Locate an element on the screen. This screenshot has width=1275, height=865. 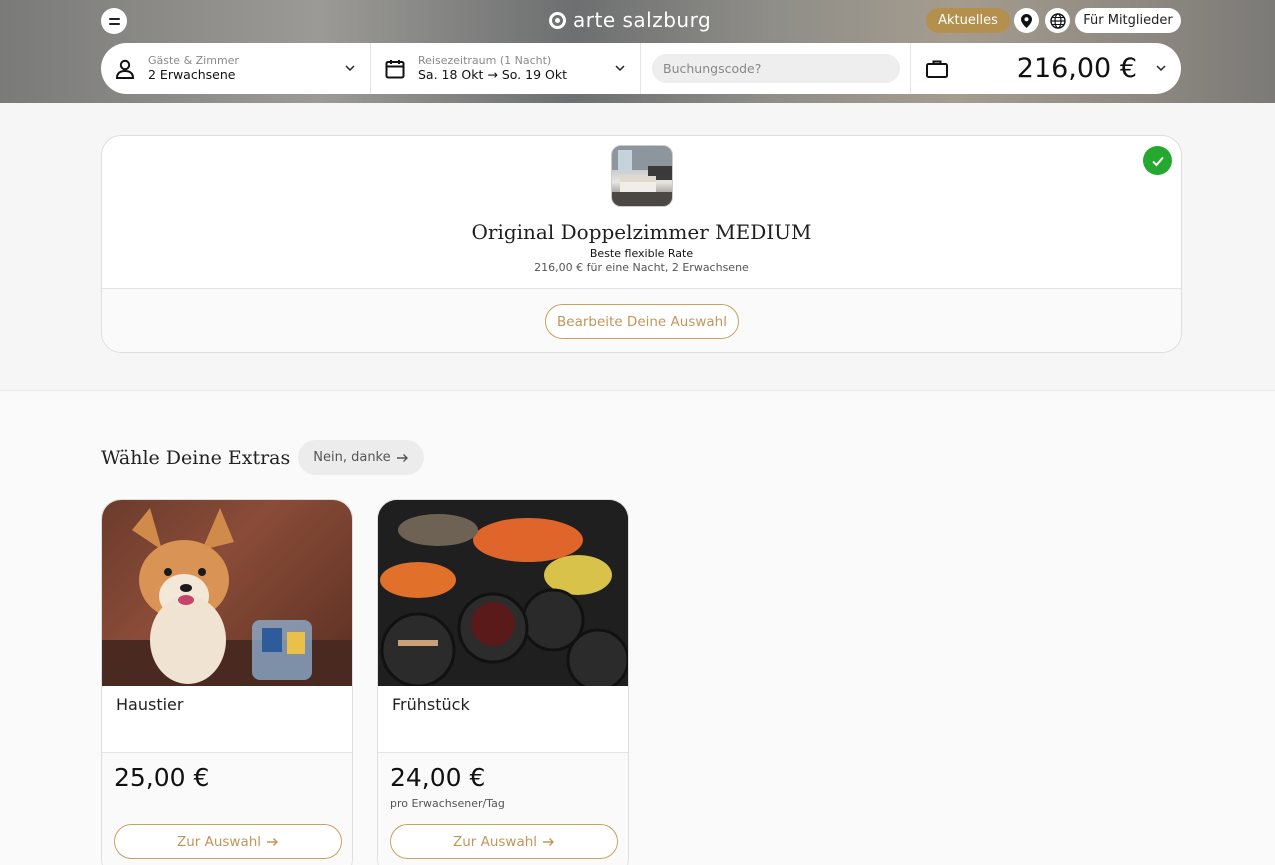
decline-extras-button: Nein, danke is located at coordinates (361, 457).